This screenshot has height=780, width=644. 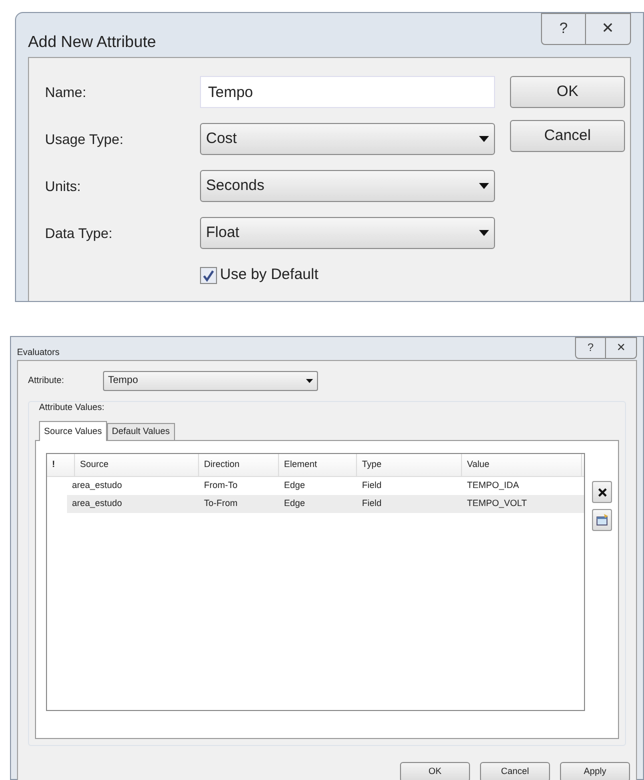 What do you see at coordinates (220, 485) in the screenshot?
I see `table-cell-text: From-To` at bounding box center [220, 485].